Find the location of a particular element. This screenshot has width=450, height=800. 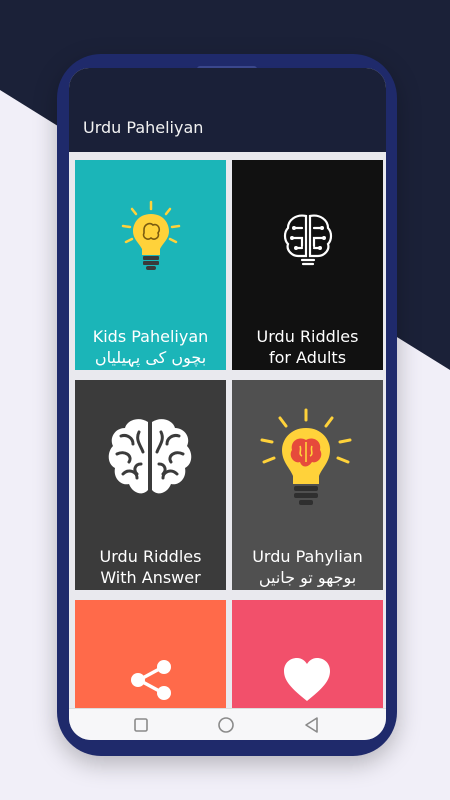

card-urdu-riddles-adults: Urdu Riddles for Adults is located at coordinates (307, 265).